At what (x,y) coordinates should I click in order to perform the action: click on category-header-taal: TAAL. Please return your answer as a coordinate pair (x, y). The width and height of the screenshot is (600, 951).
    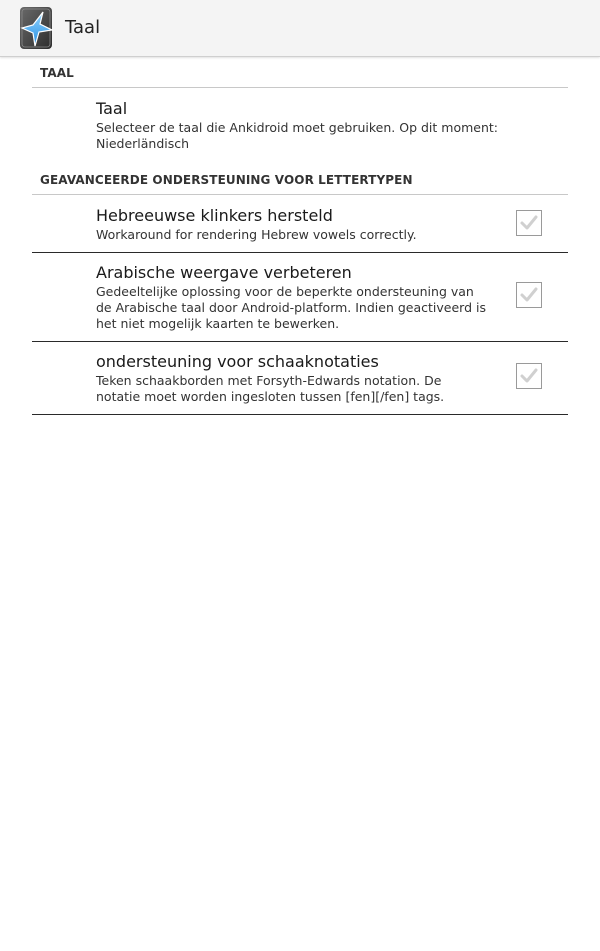
    Looking at the image, I should click on (300, 72).